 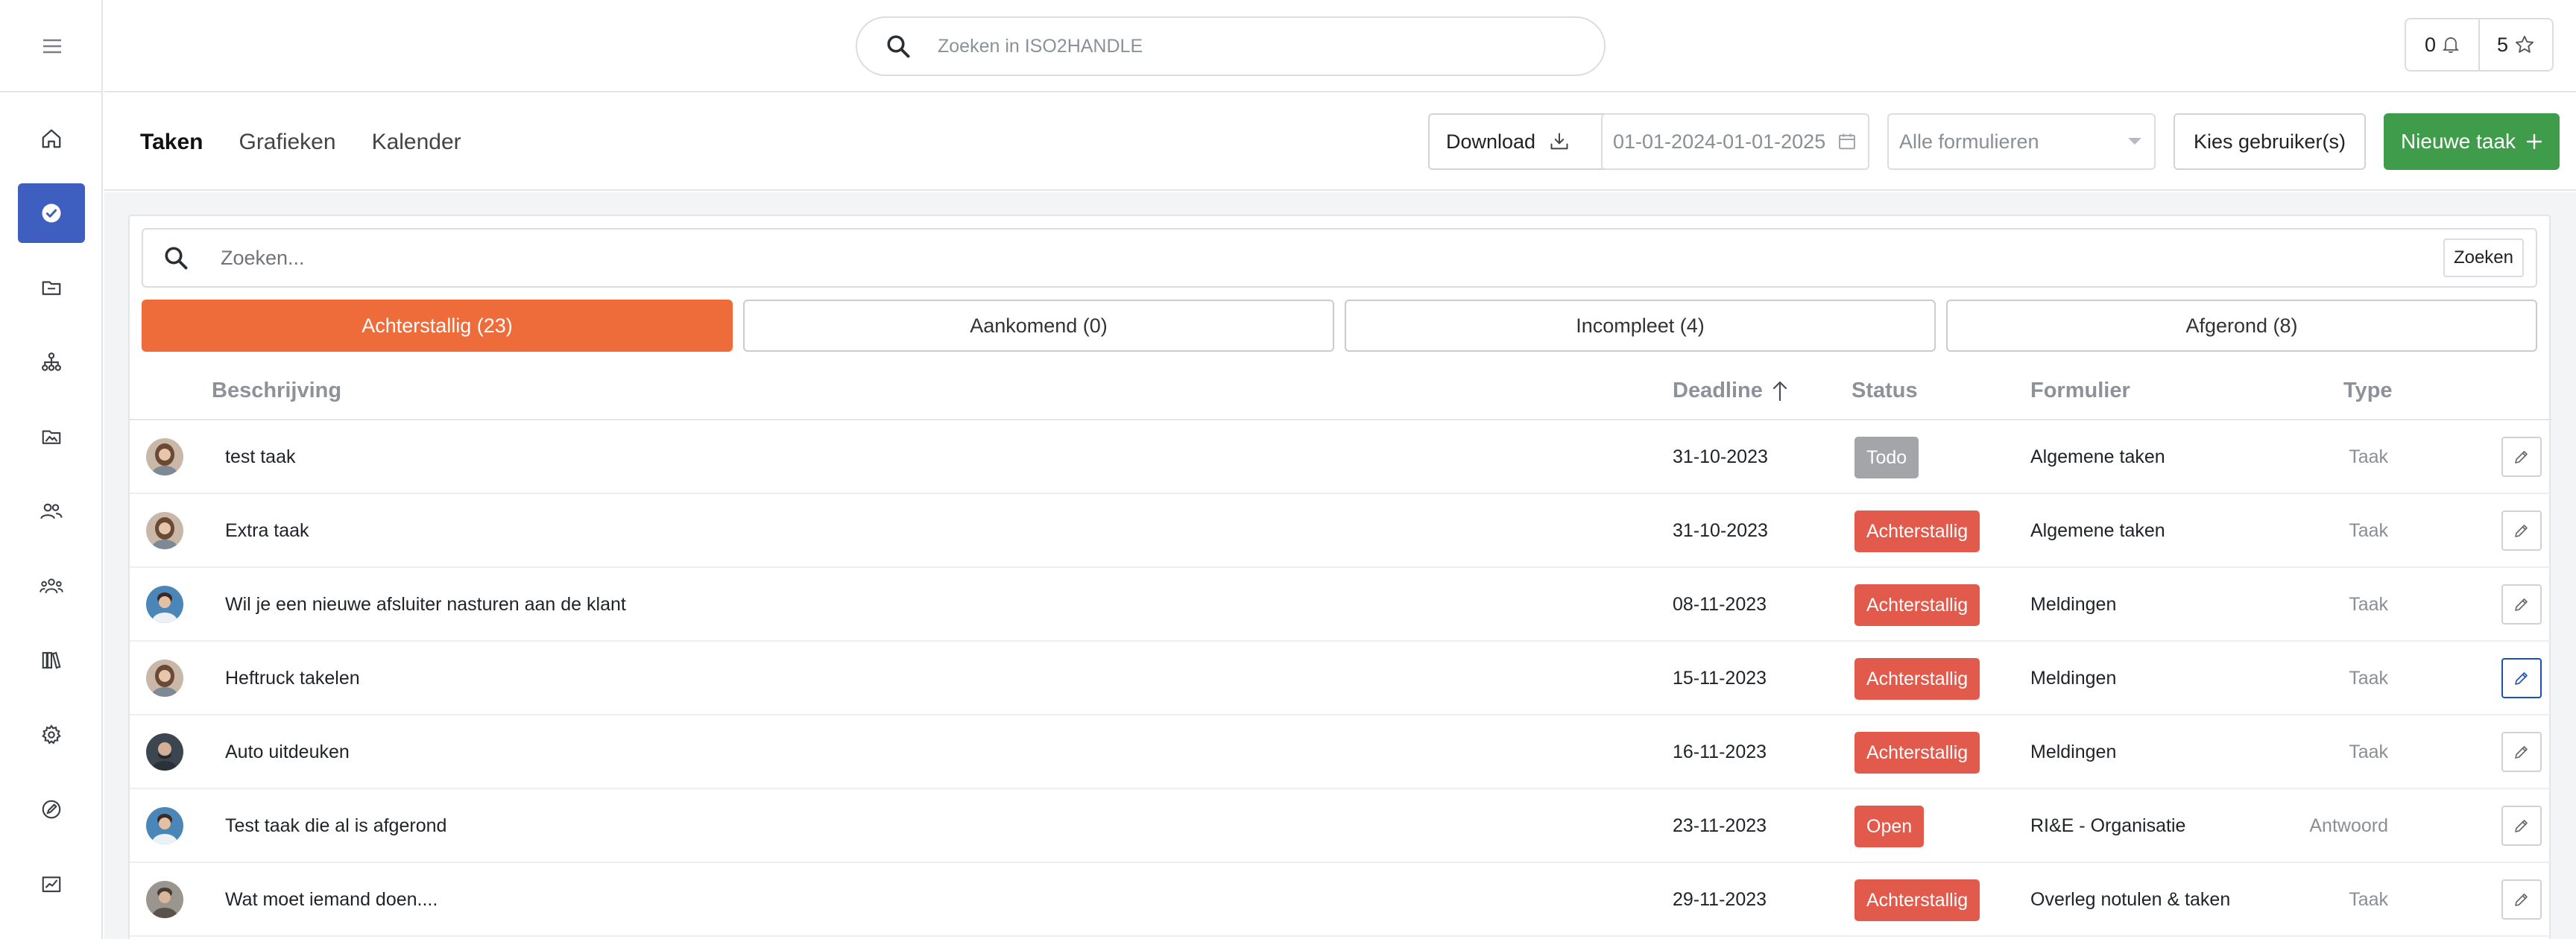 I want to click on download-icon, so click(x=1559, y=141).